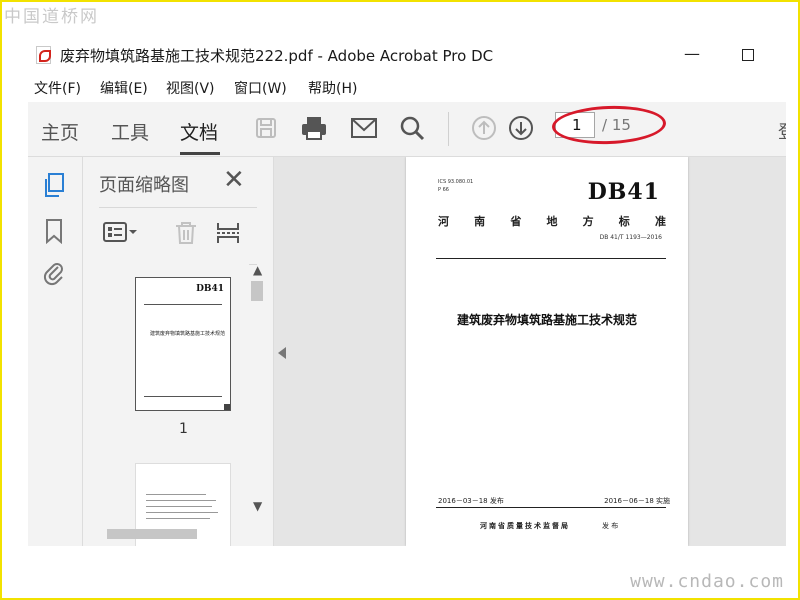 The height and width of the screenshot is (600, 800). What do you see at coordinates (183, 344) in the screenshot?
I see `page-thumbnail-1: DB41 建筑废弃物填筑路基施工技术规范` at bounding box center [183, 344].